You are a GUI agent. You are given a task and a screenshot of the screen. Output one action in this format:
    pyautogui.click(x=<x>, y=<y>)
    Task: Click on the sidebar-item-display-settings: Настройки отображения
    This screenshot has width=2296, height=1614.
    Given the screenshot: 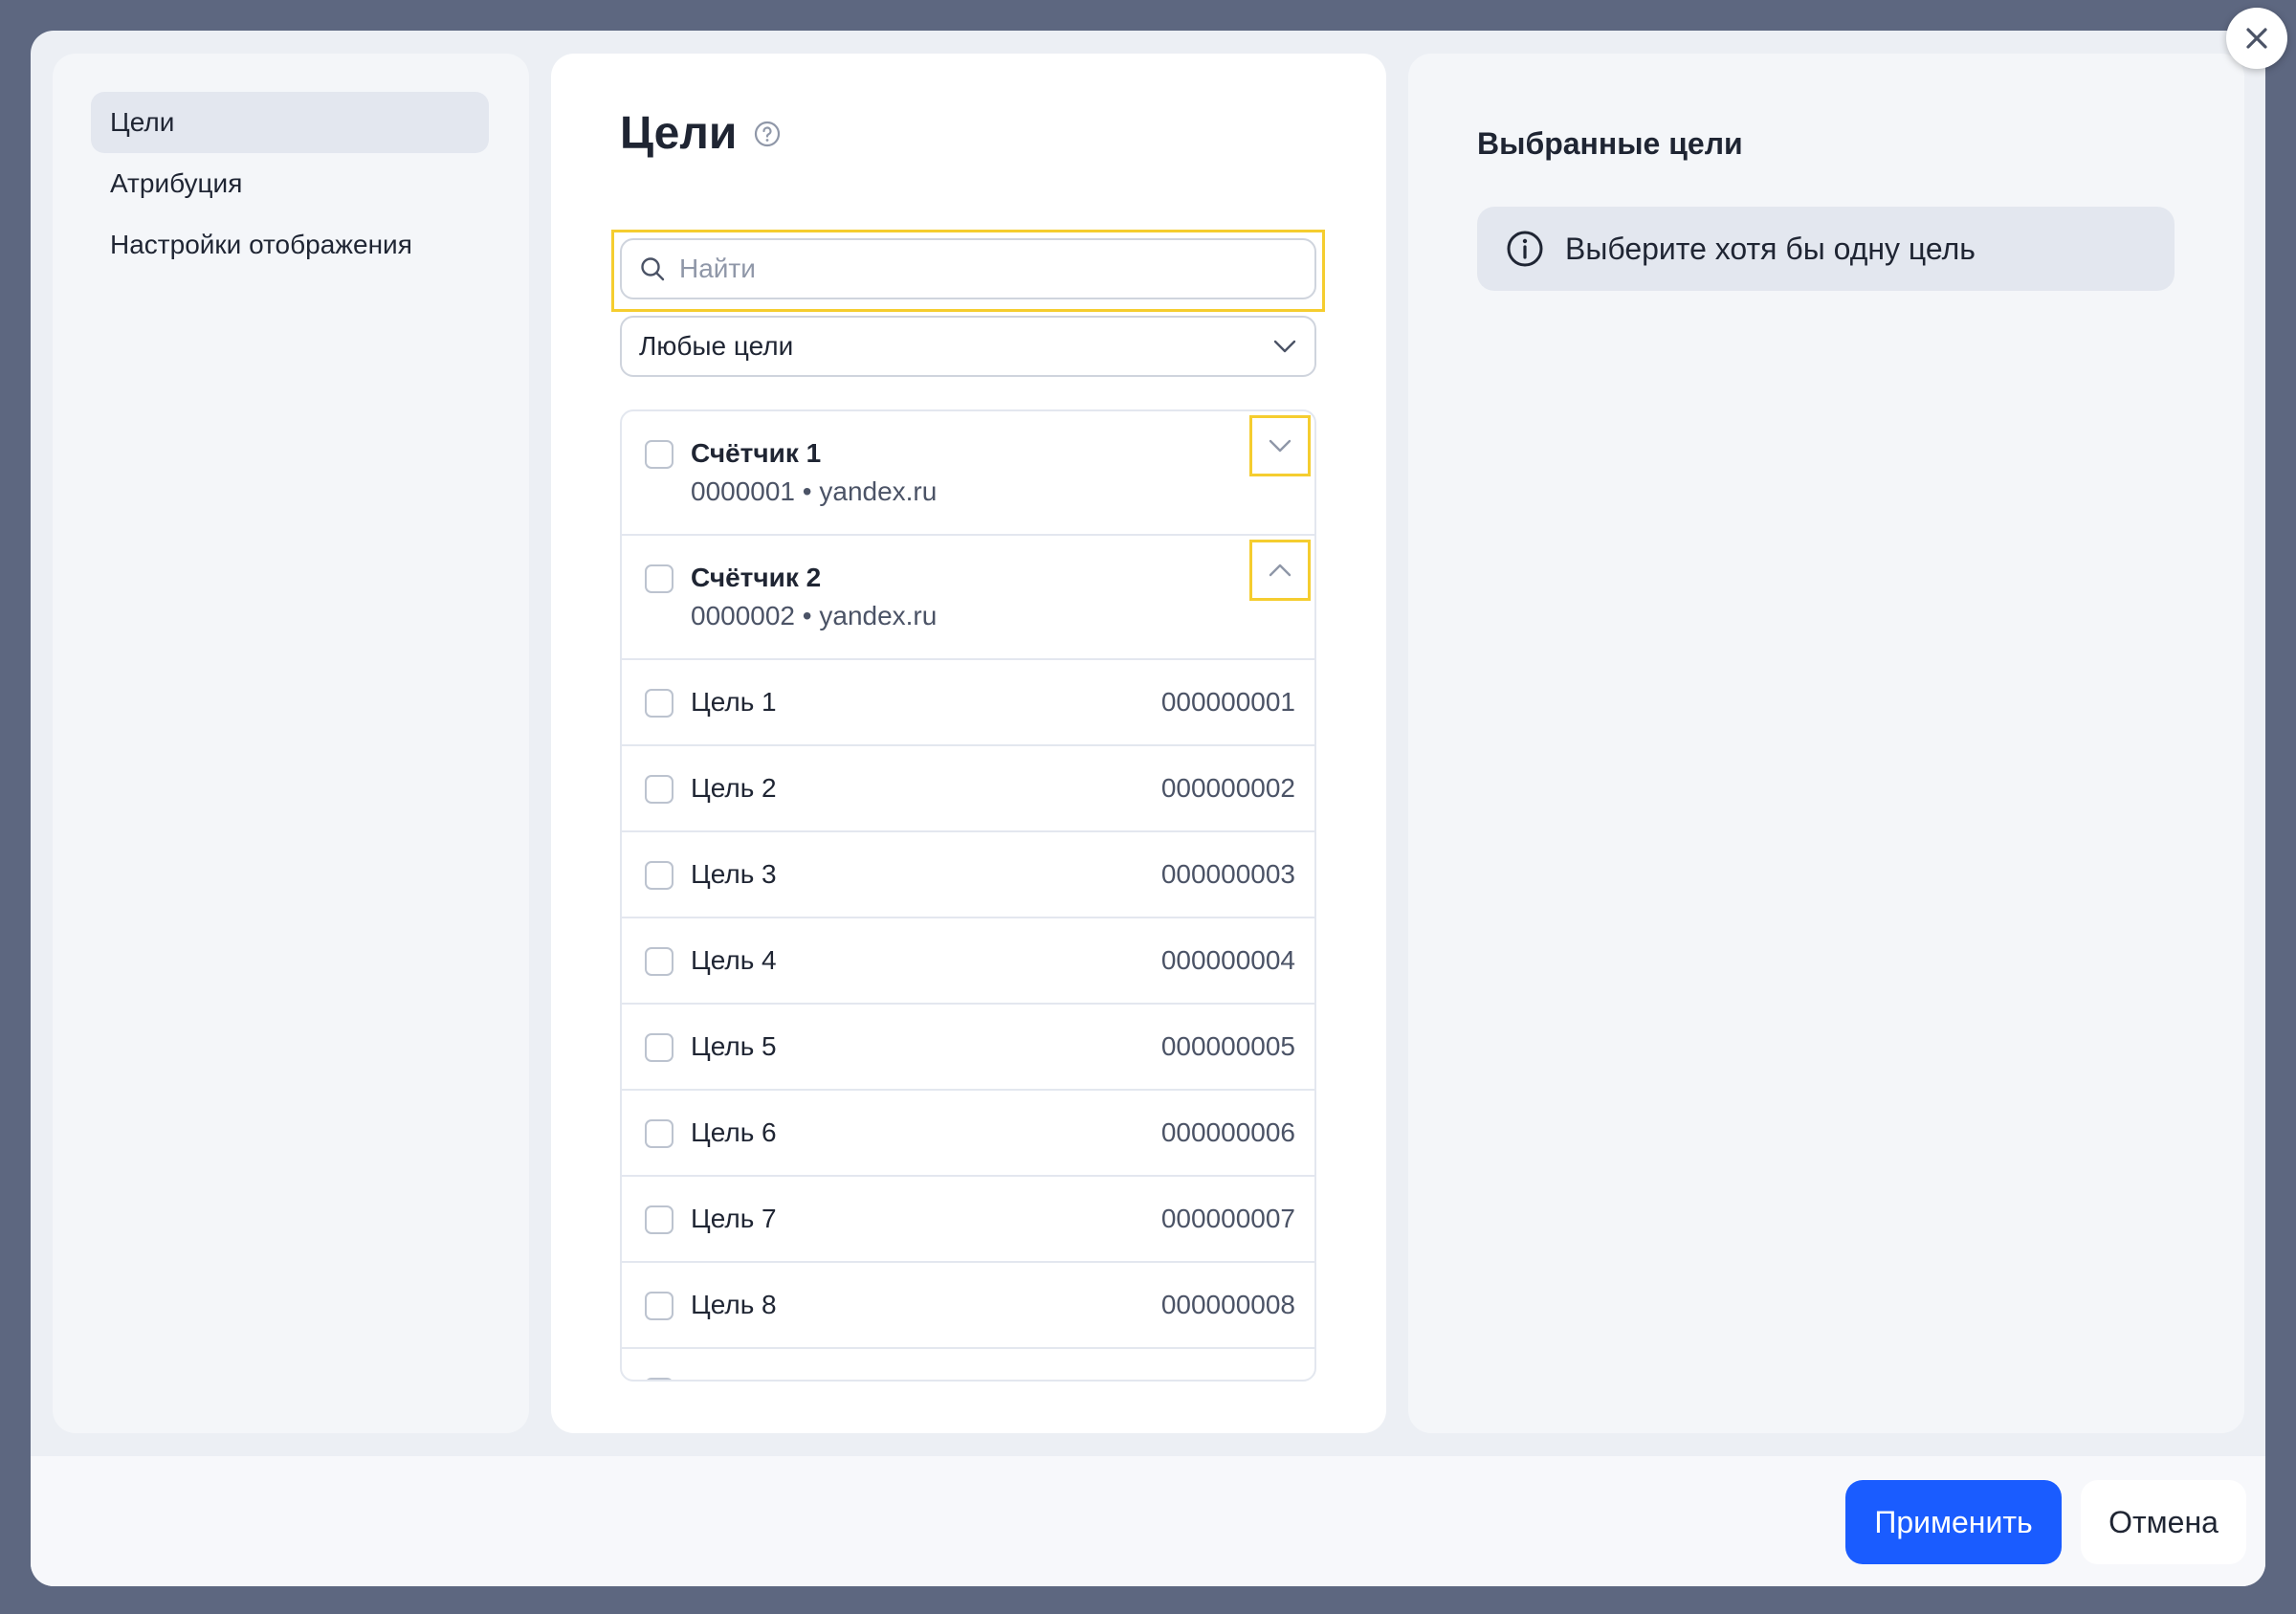 What is the action you would take?
    pyautogui.click(x=290, y=245)
    